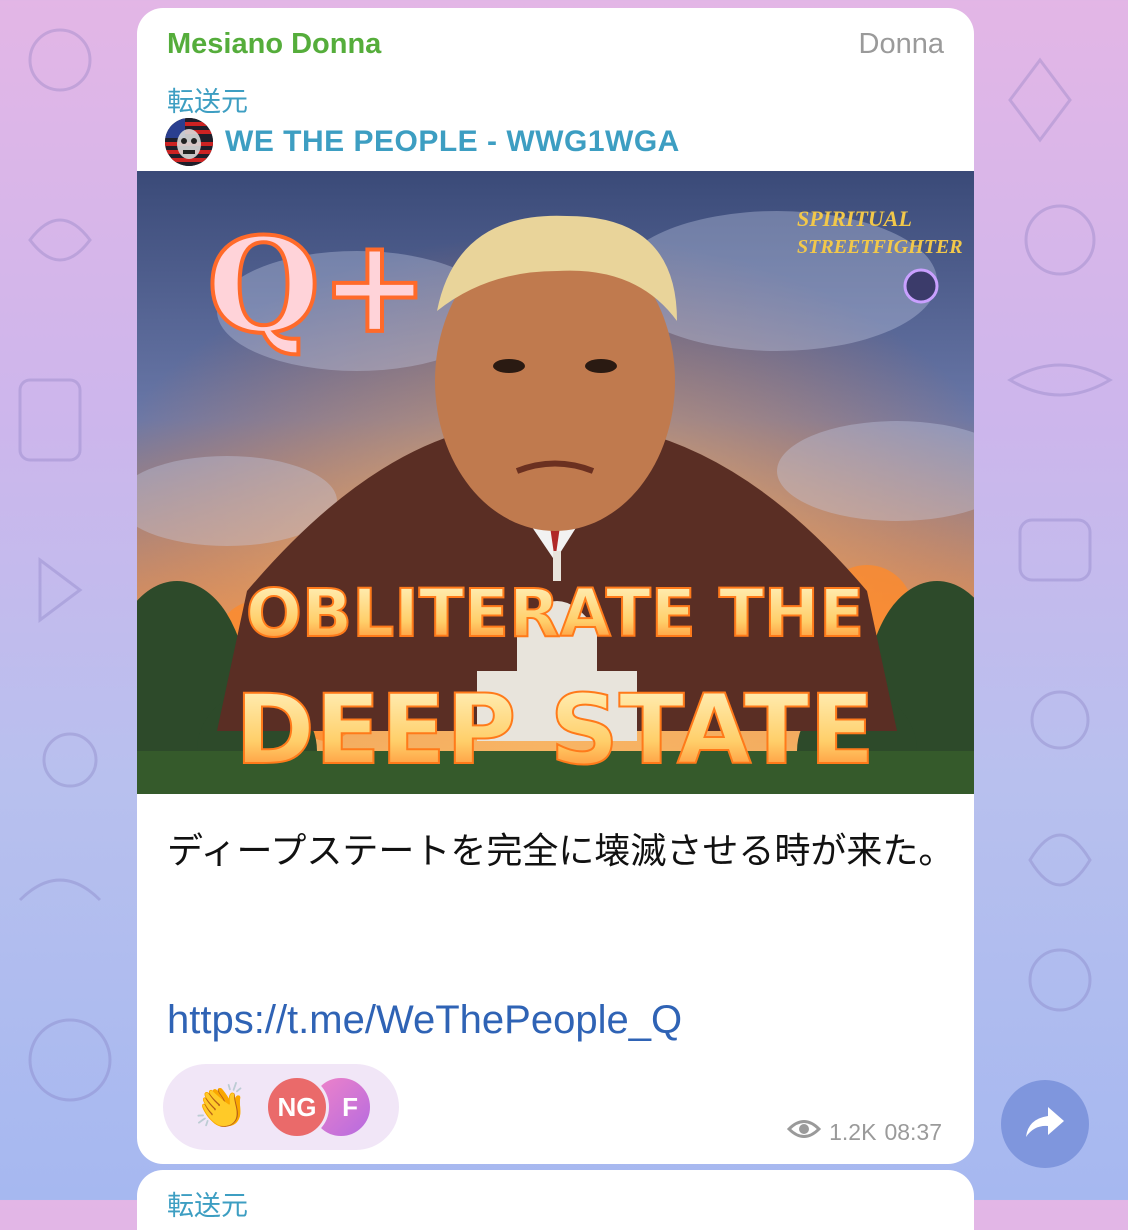  What do you see at coordinates (274, 44) in the screenshot?
I see `sender-name: Mesiano Donna` at bounding box center [274, 44].